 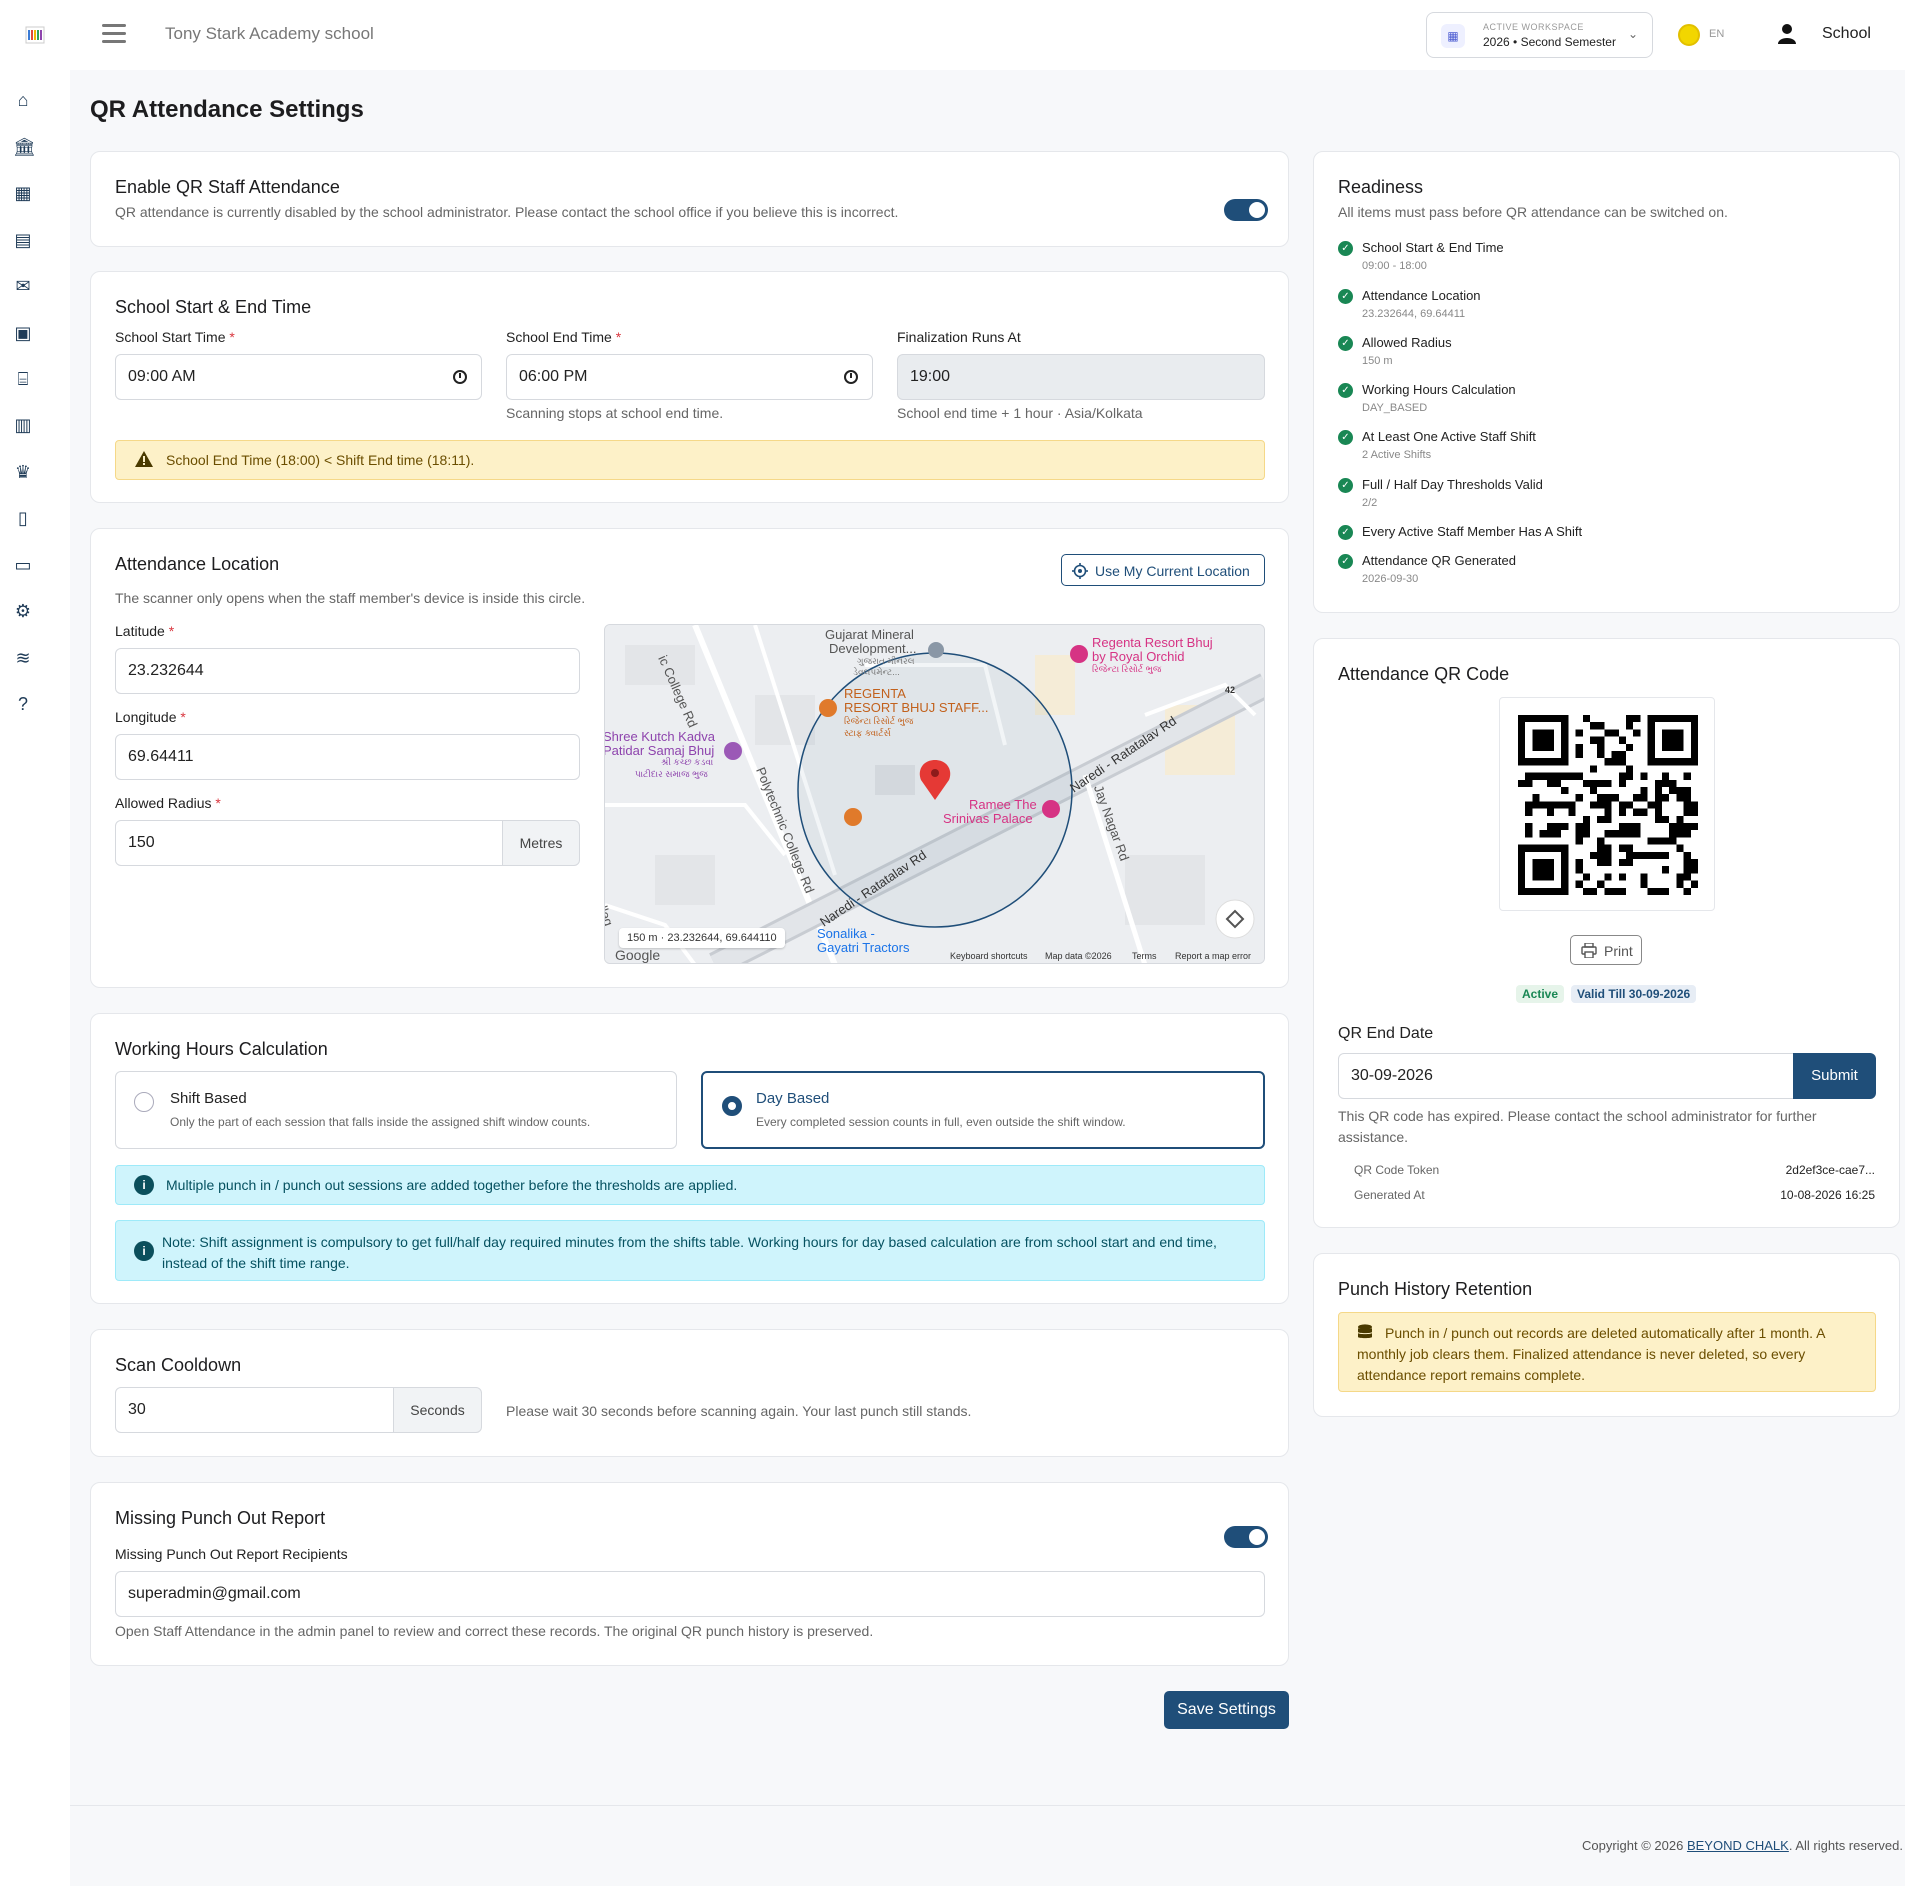 I want to click on map-terms-link: Terms, so click(x=1144, y=956).